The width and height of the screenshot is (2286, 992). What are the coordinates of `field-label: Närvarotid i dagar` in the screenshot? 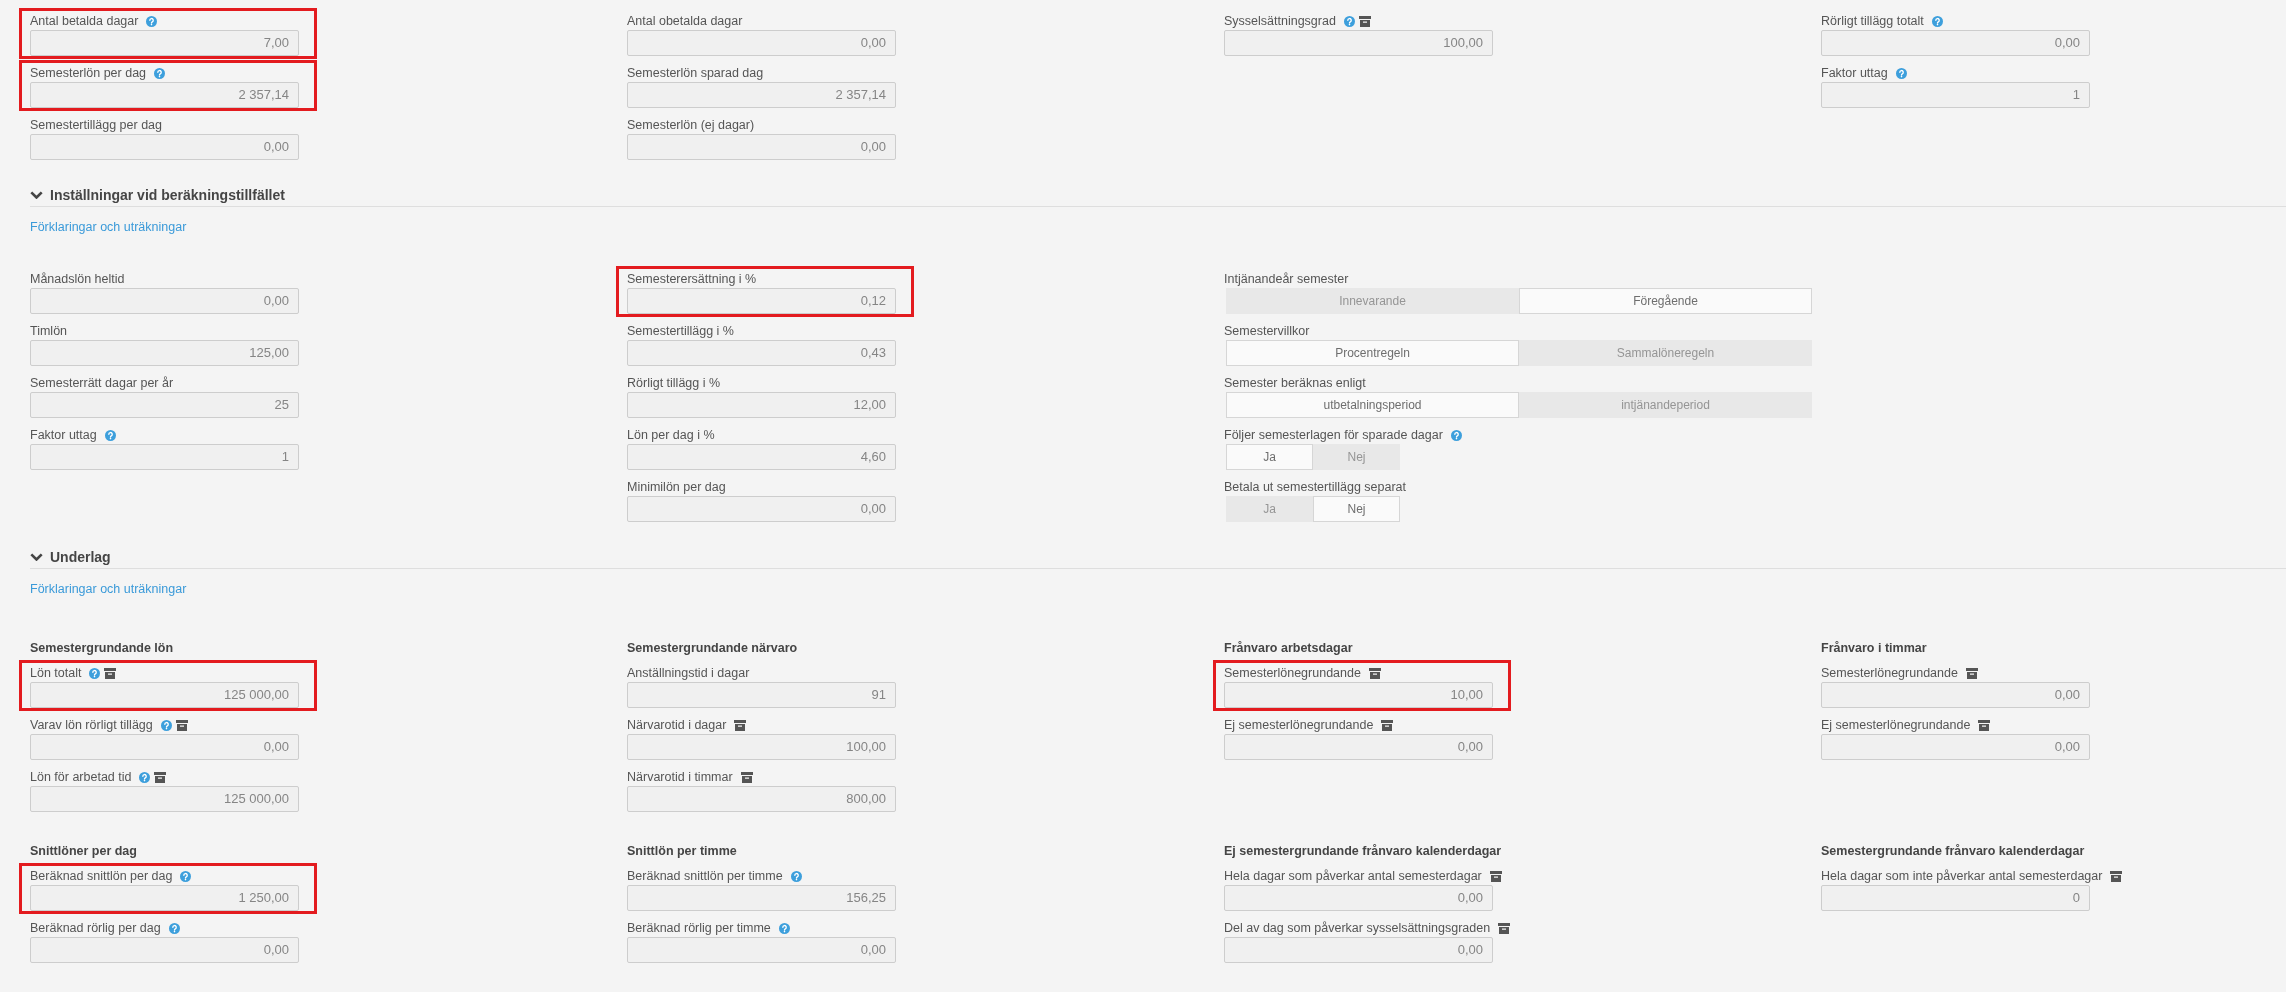 It's located at (677, 725).